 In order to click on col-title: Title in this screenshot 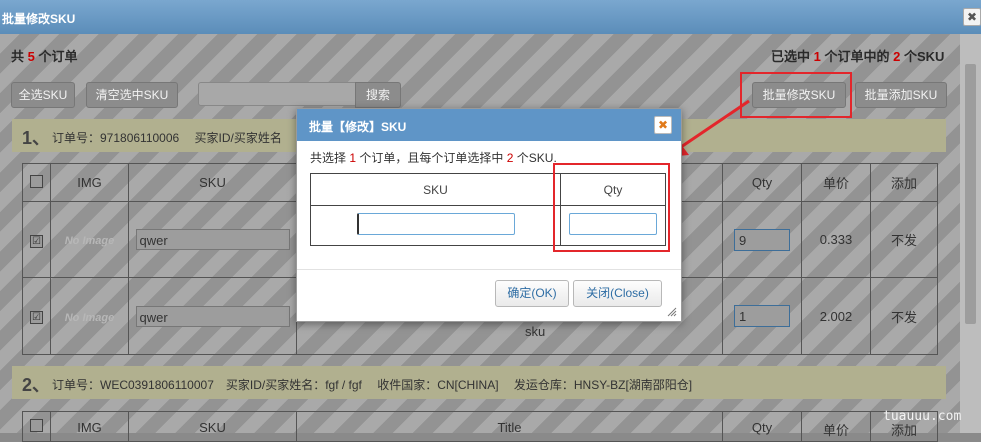, I will do `click(509, 426)`.